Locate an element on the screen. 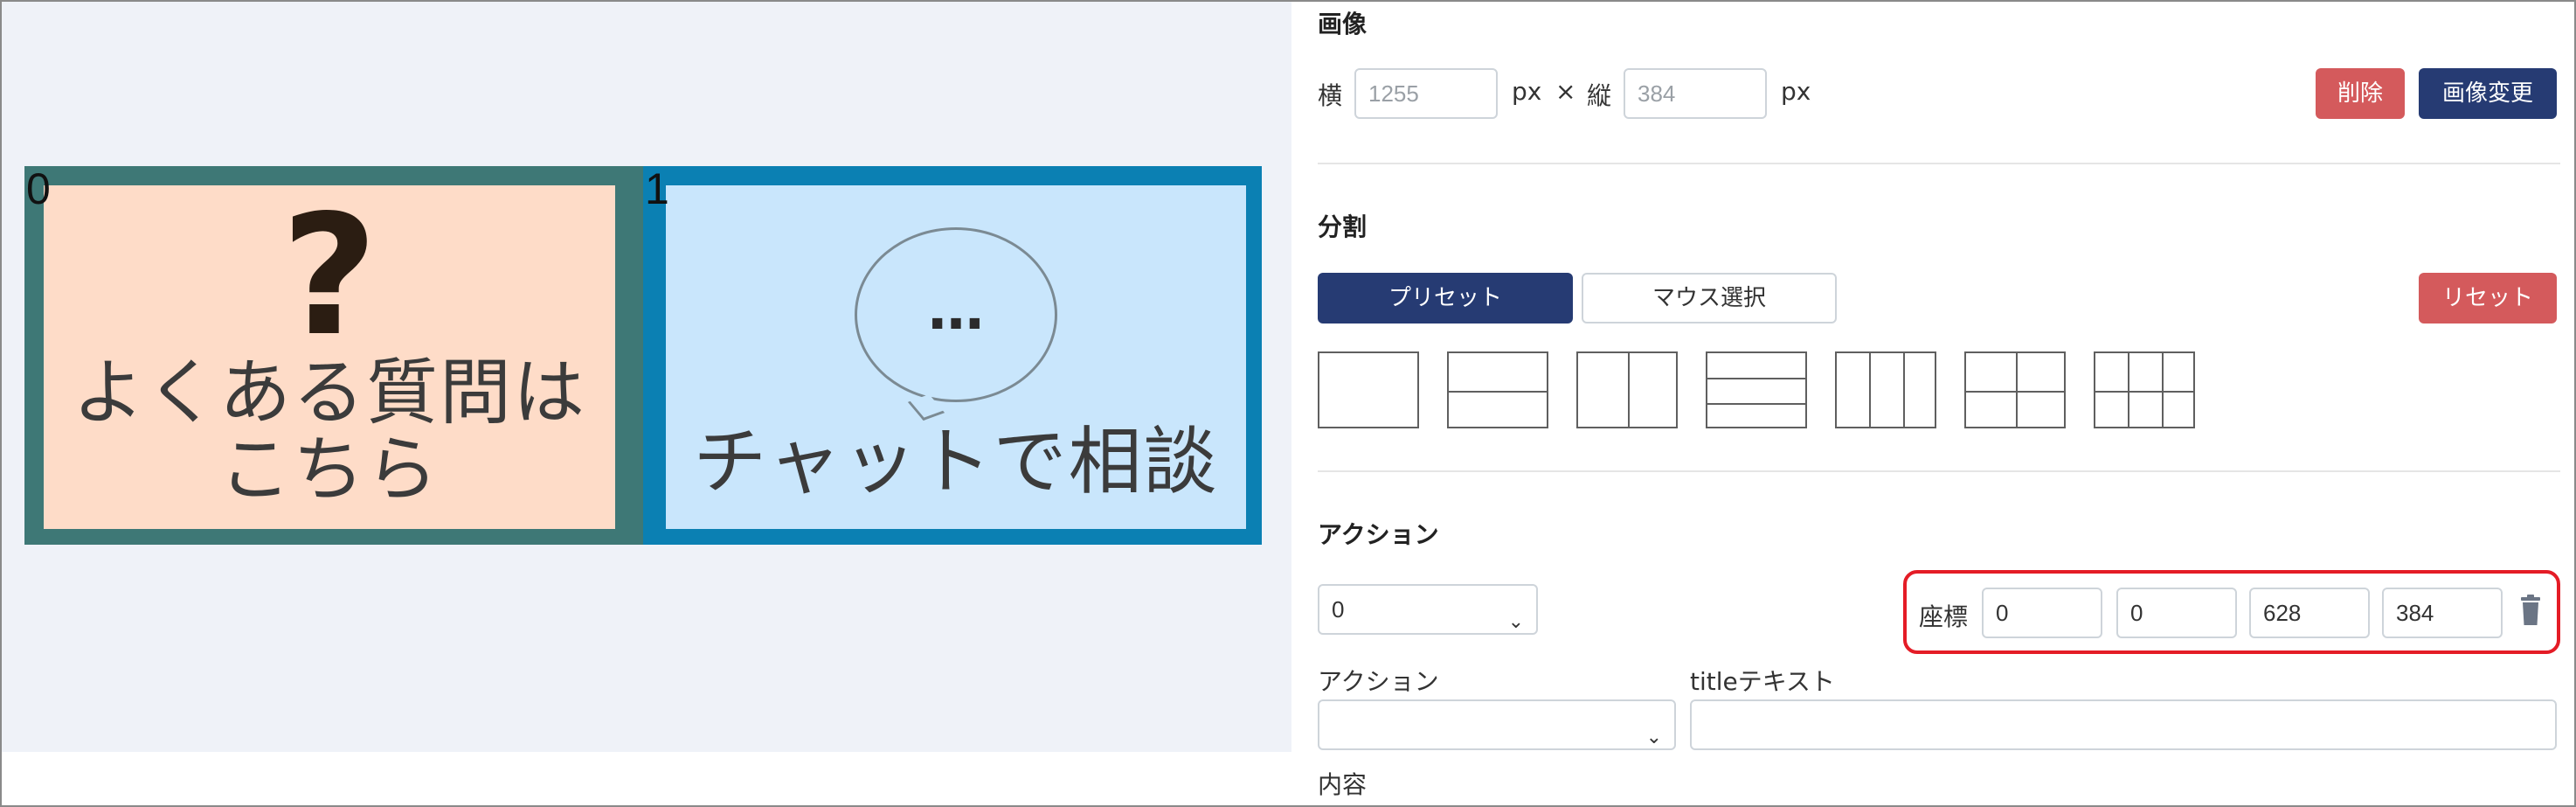 This screenshot has height=807, width=2576. question-mark-icon: ? is located at coordinates (329, 275).